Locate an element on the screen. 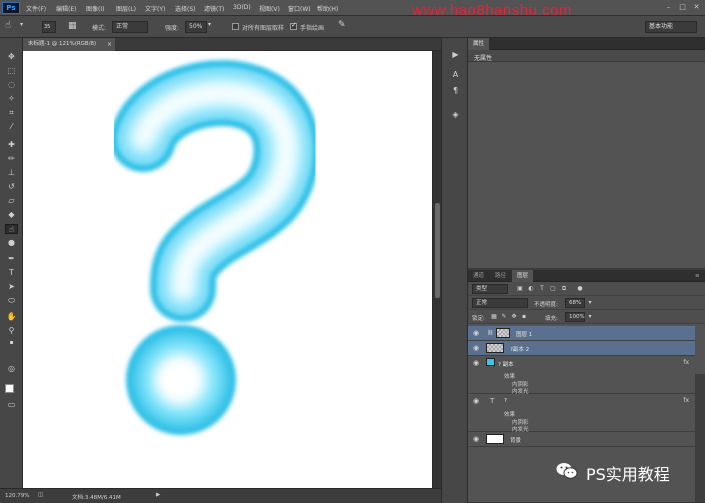  layer-row: ◉ 背景 is located at coordinates (581, 439).